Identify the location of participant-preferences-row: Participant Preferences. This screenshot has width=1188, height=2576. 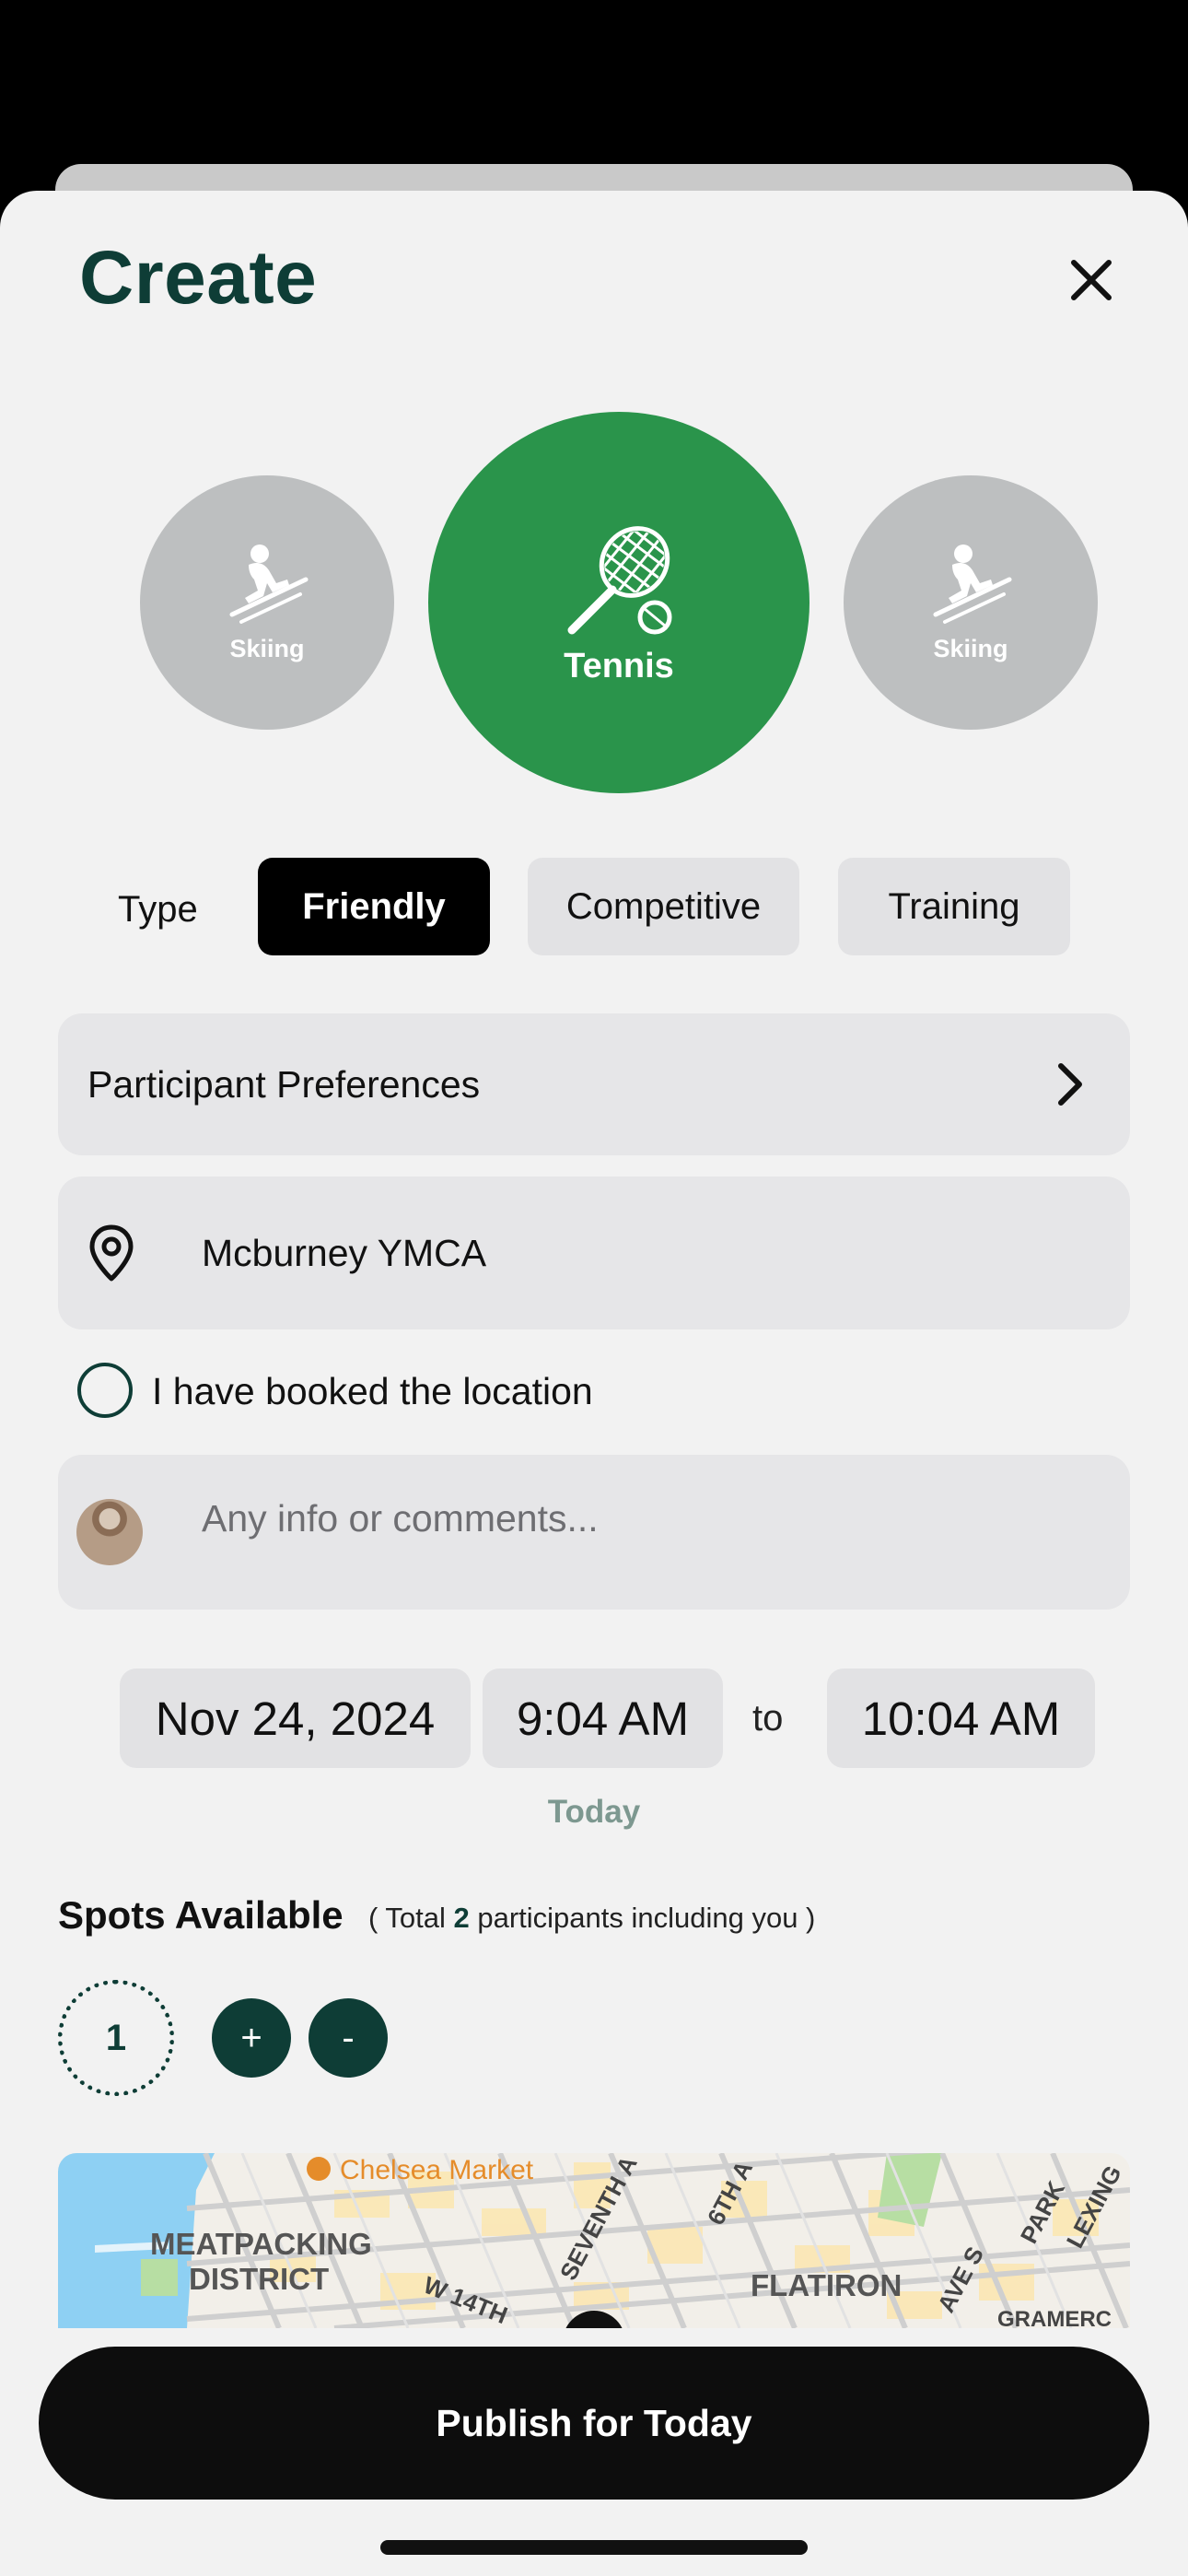
(594, 1084).